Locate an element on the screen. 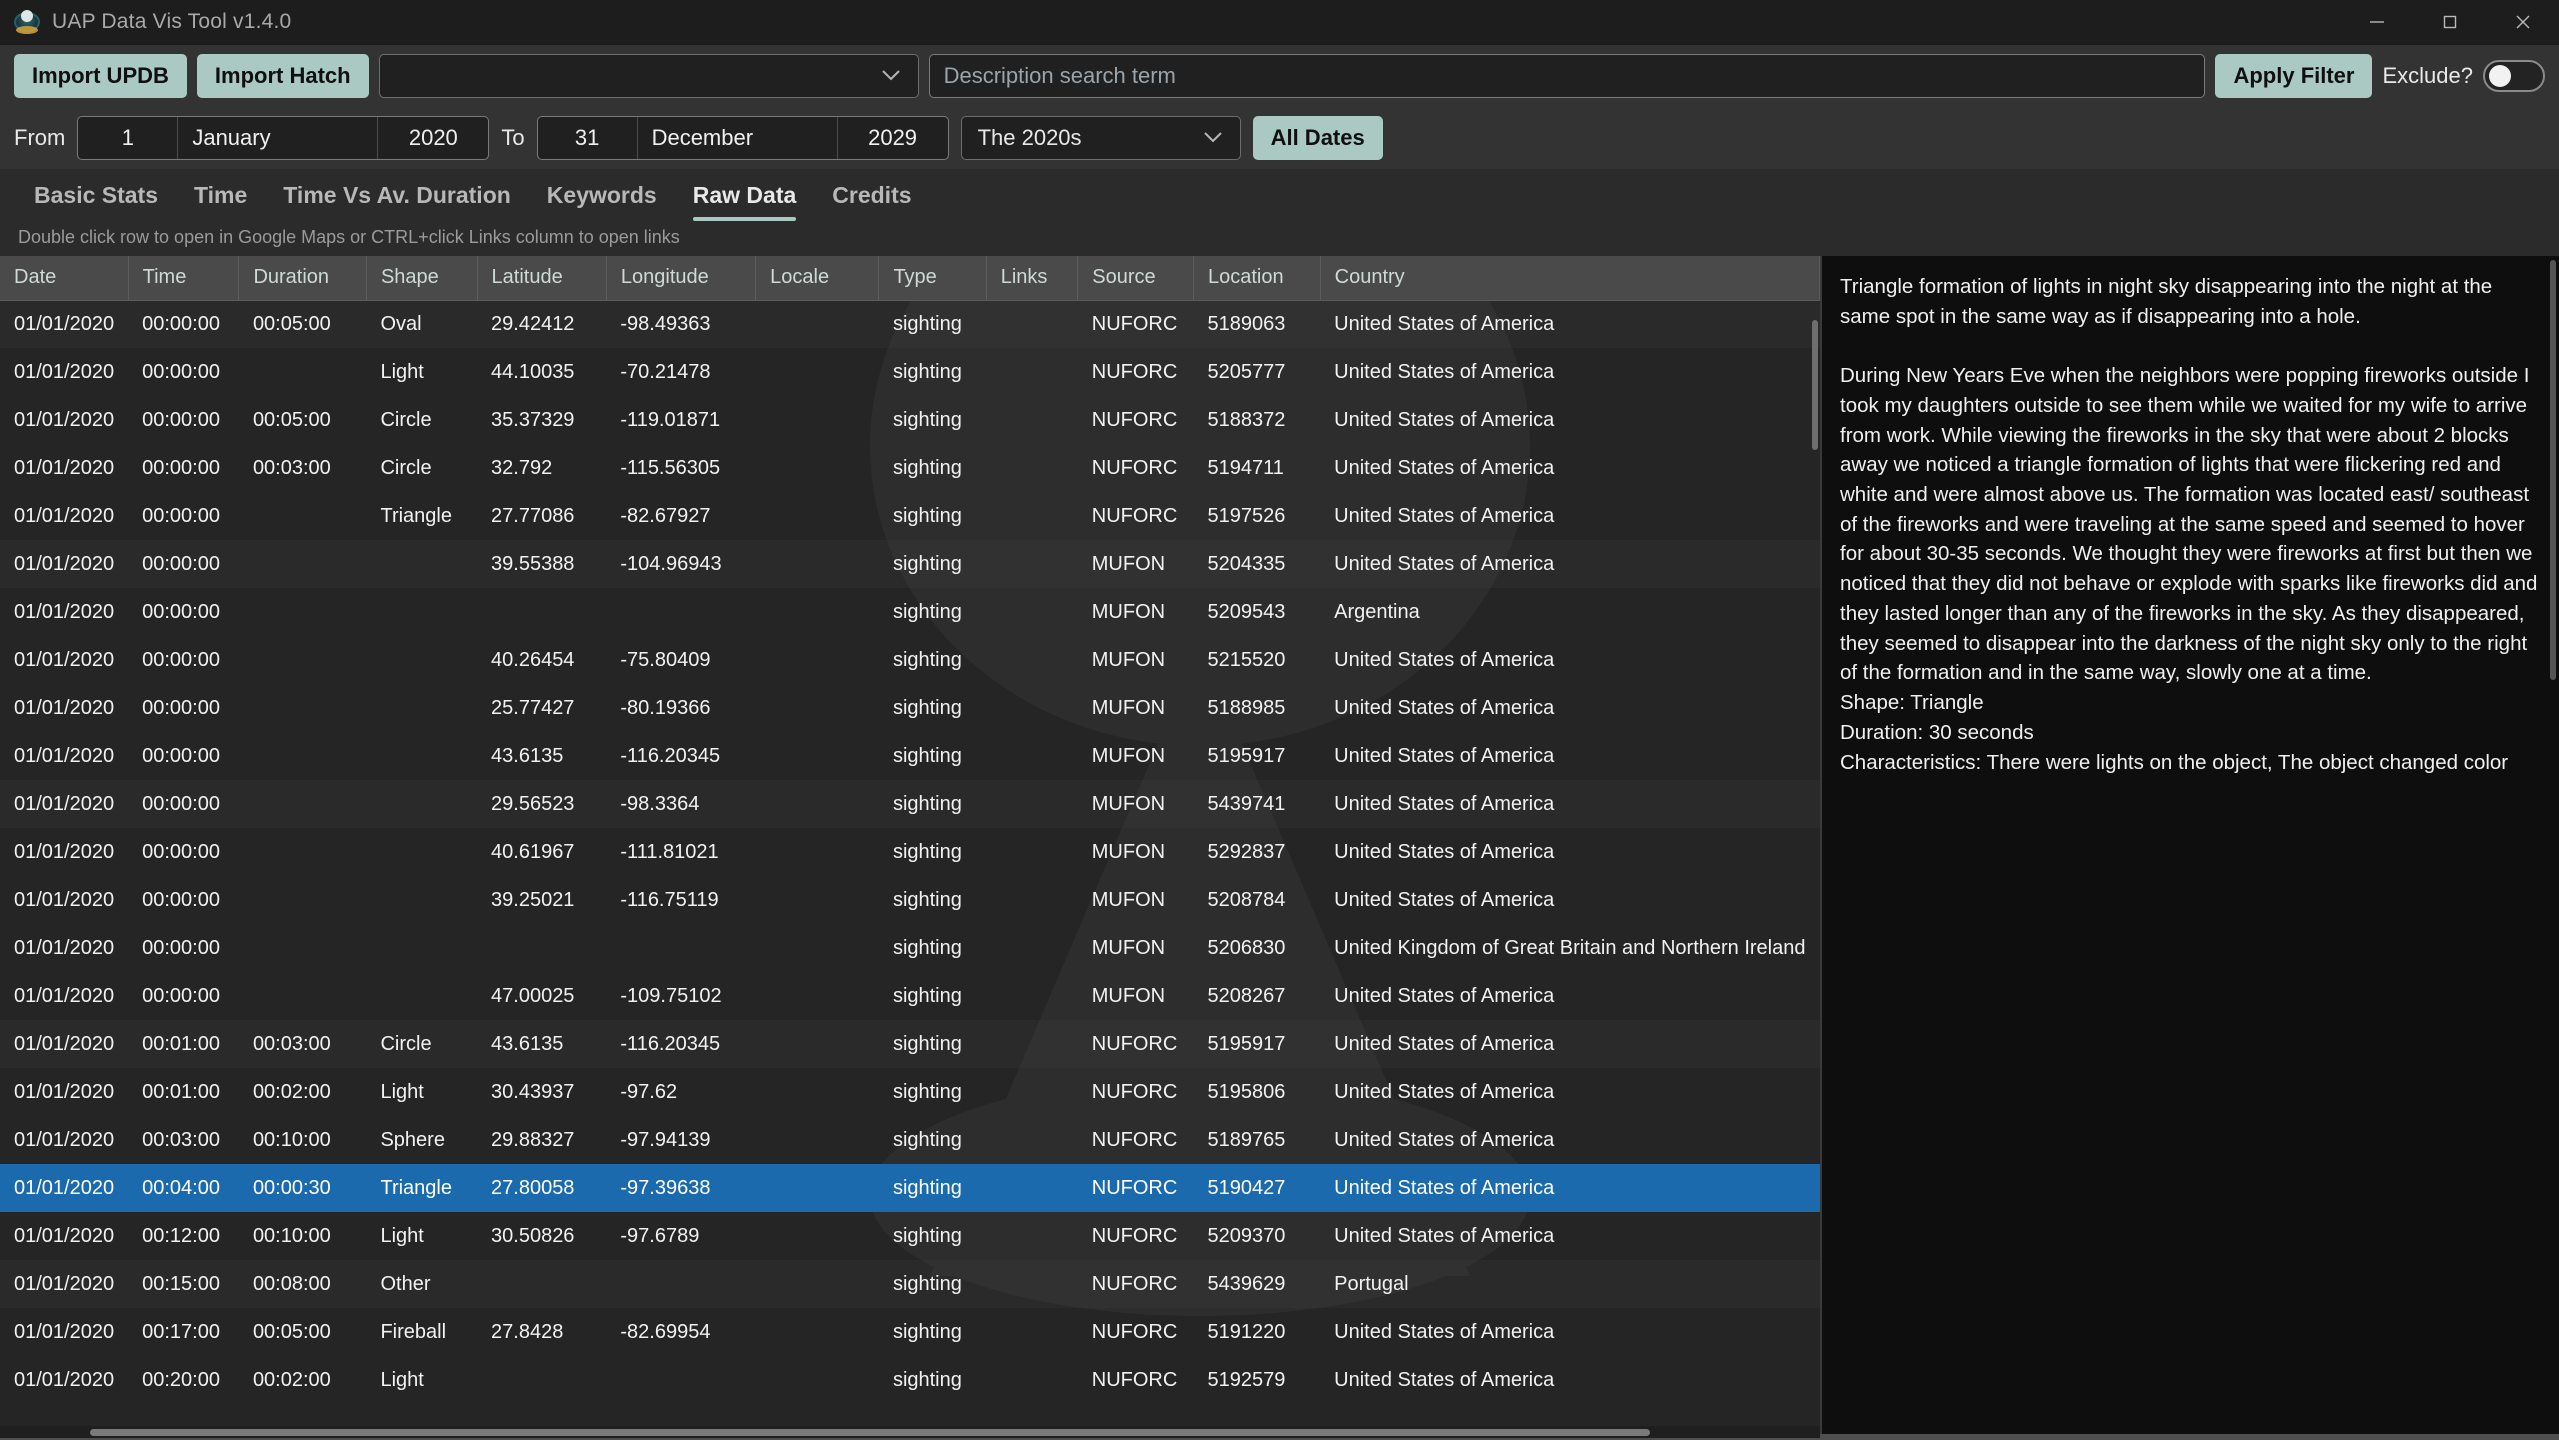 The image size is (2559, 1440). cell-location: 5439741 is located at coordinates (1256, 804).